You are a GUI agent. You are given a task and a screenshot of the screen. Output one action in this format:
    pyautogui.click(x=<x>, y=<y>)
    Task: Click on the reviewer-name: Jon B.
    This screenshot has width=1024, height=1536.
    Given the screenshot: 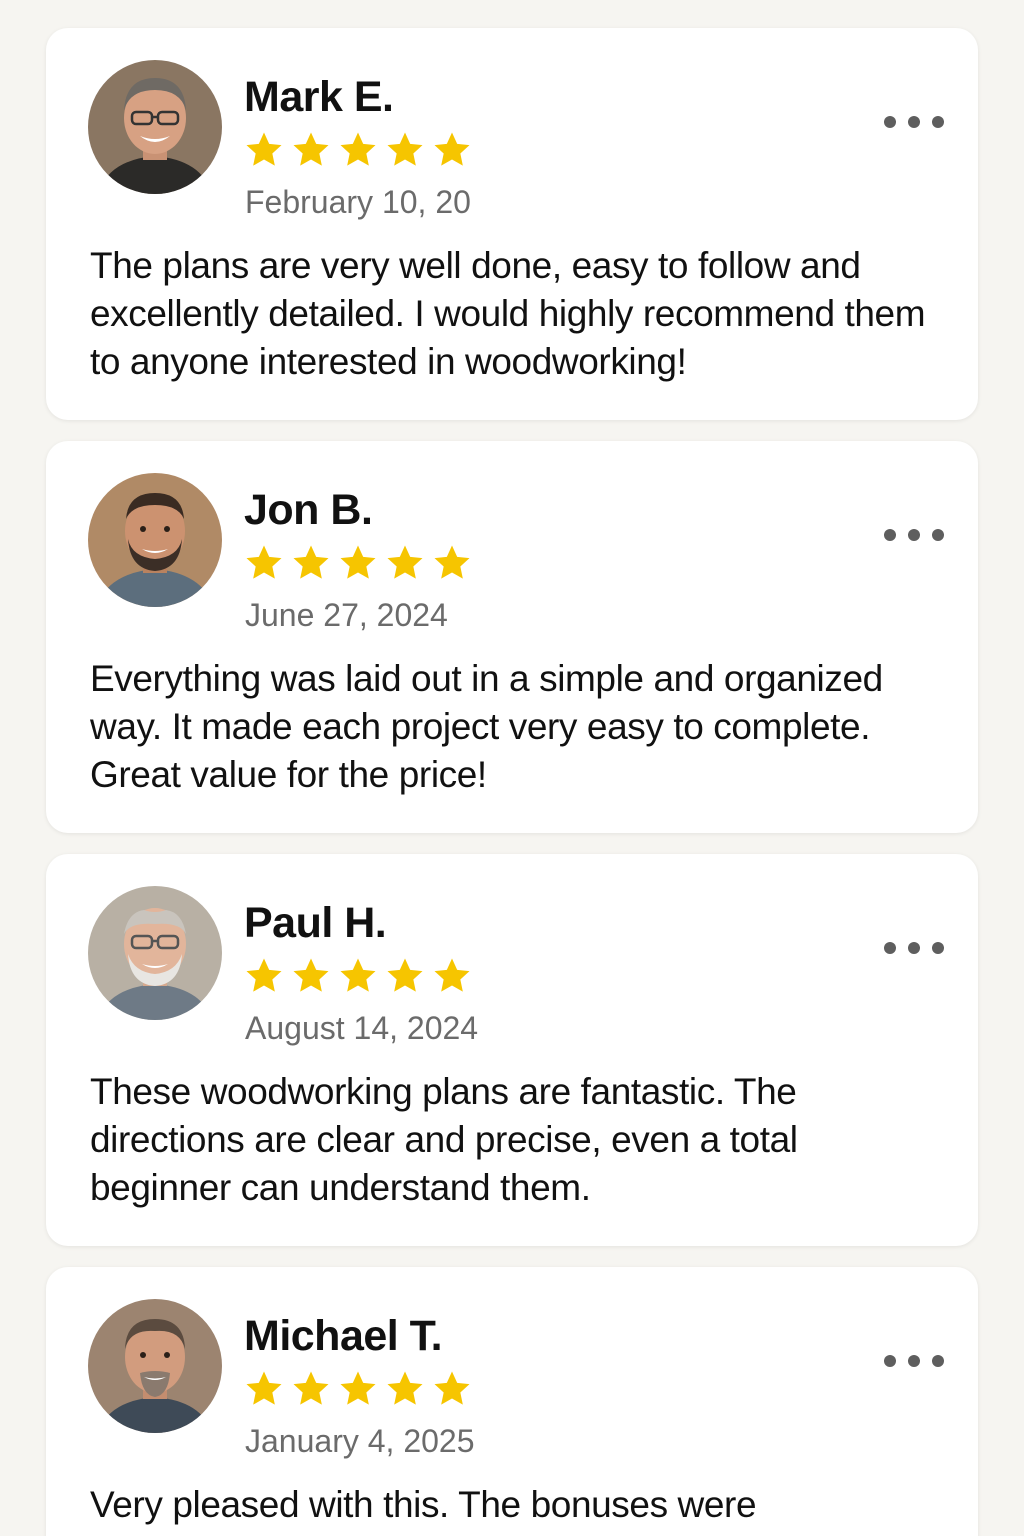 What is the action you would take?
    pyautogui.click(x=308, y=510)
    